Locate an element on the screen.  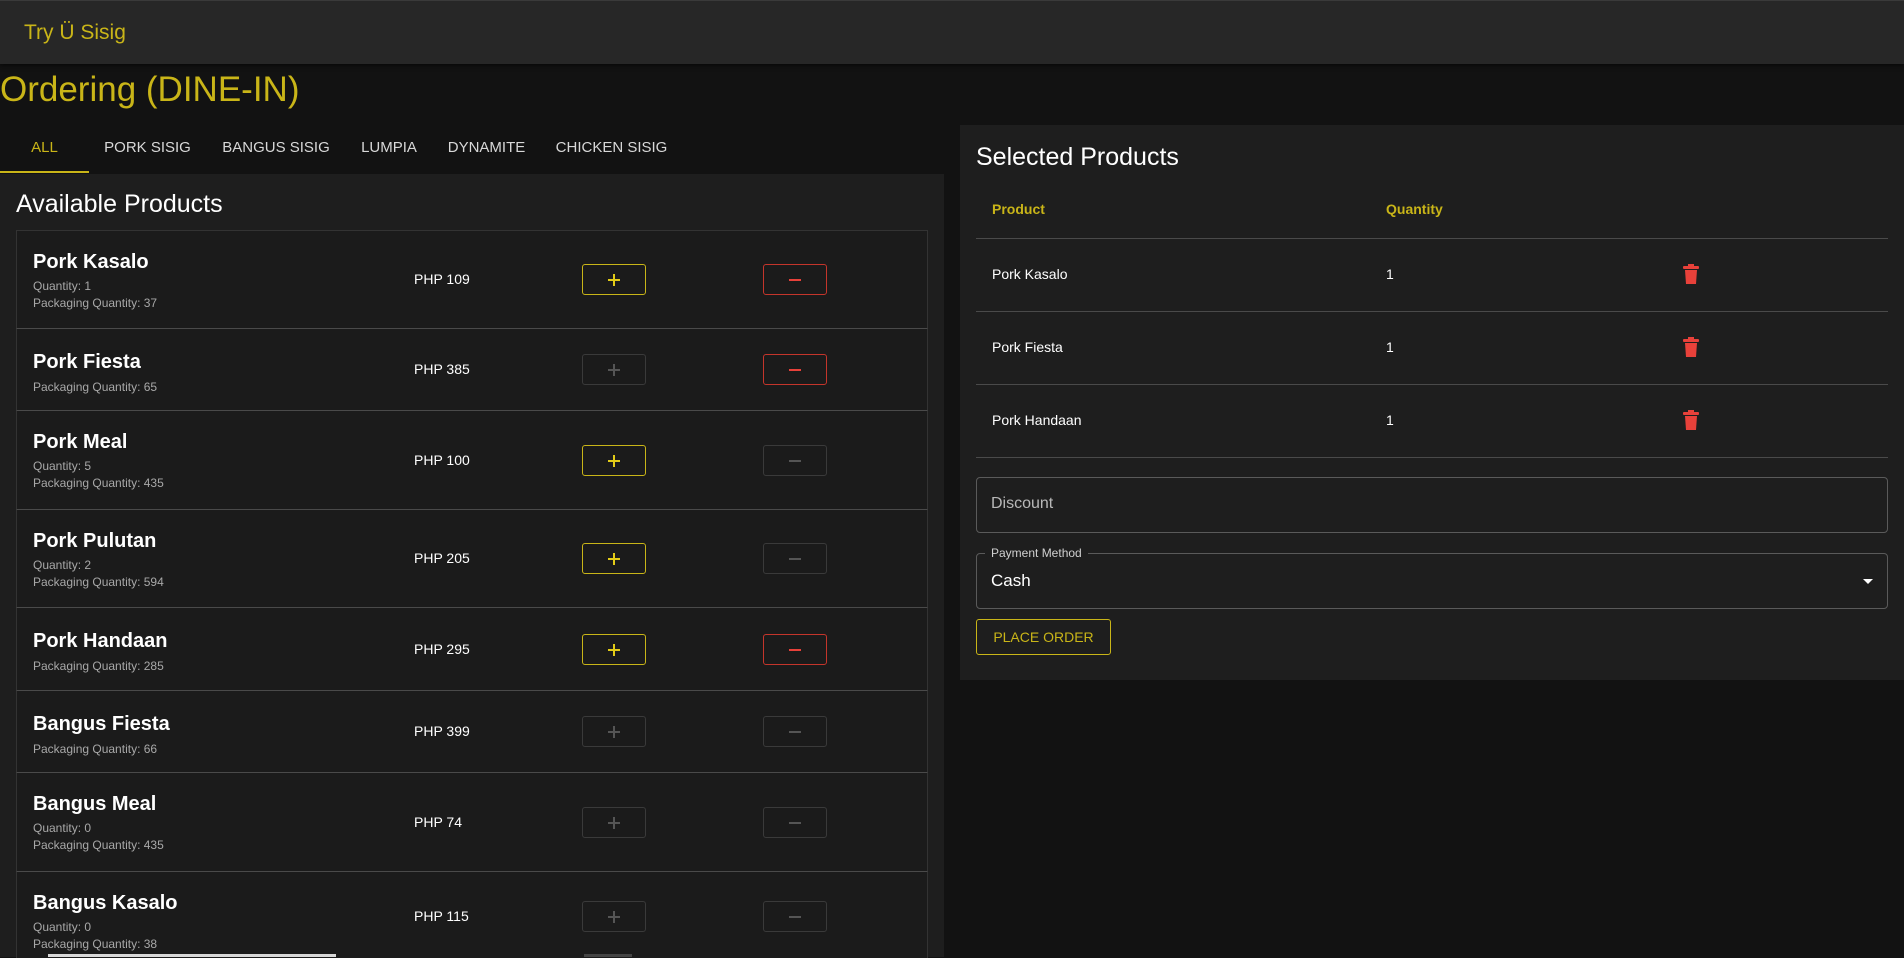
product-row: Pork Fiesta Packaging Quantity: 65 PHP 385 is located at coordinates (472, 370).